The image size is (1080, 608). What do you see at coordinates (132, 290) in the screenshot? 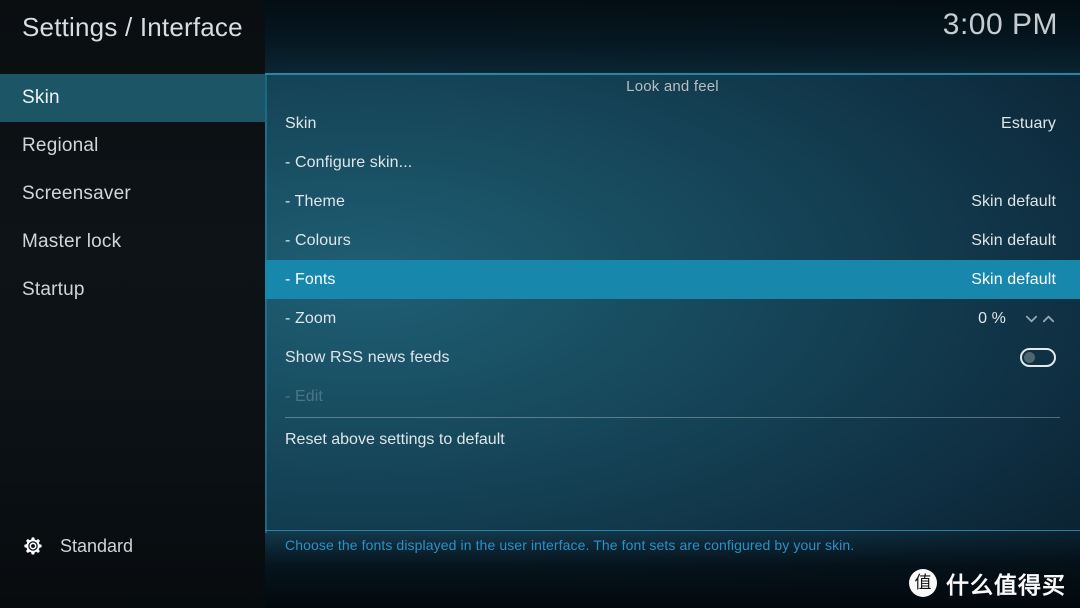
I see `sidebar-item-startup: Startup` at bounding box center [132, 290].